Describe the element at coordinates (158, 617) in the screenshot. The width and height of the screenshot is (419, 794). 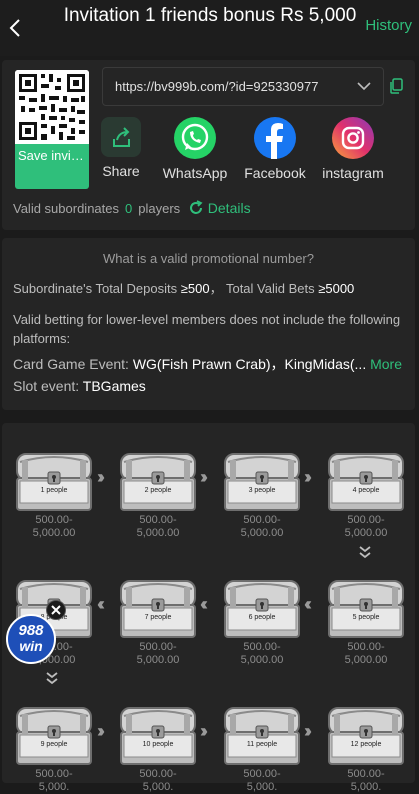
I see `chest-people-label: 7 people` at that location.